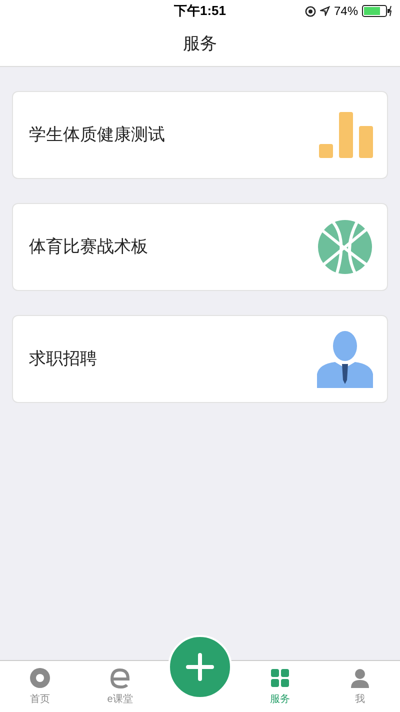 The width and height of the screenshot is (400, 712). Describe the element at coordinates (200, 247) in the screenshot. I see `service-card: 体育比赛战术板` at that location.